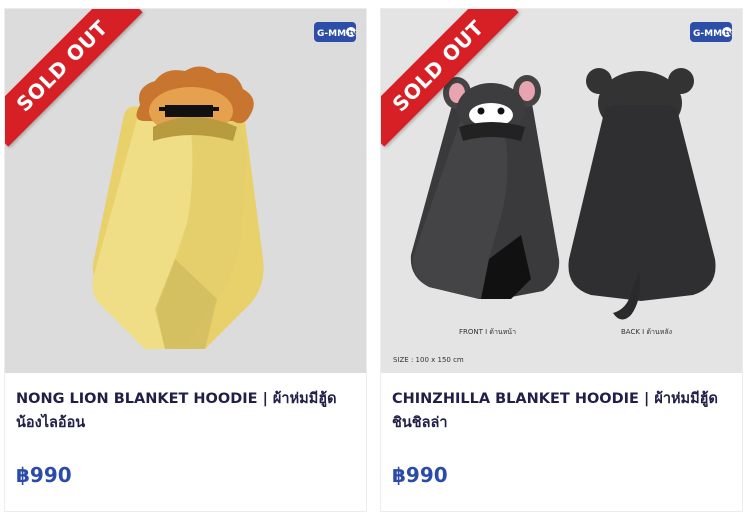  Describe the element at coordinates (488, 332) in the screenshot. I see `caption-front: FRONT I ด้านหน้า` at that location.